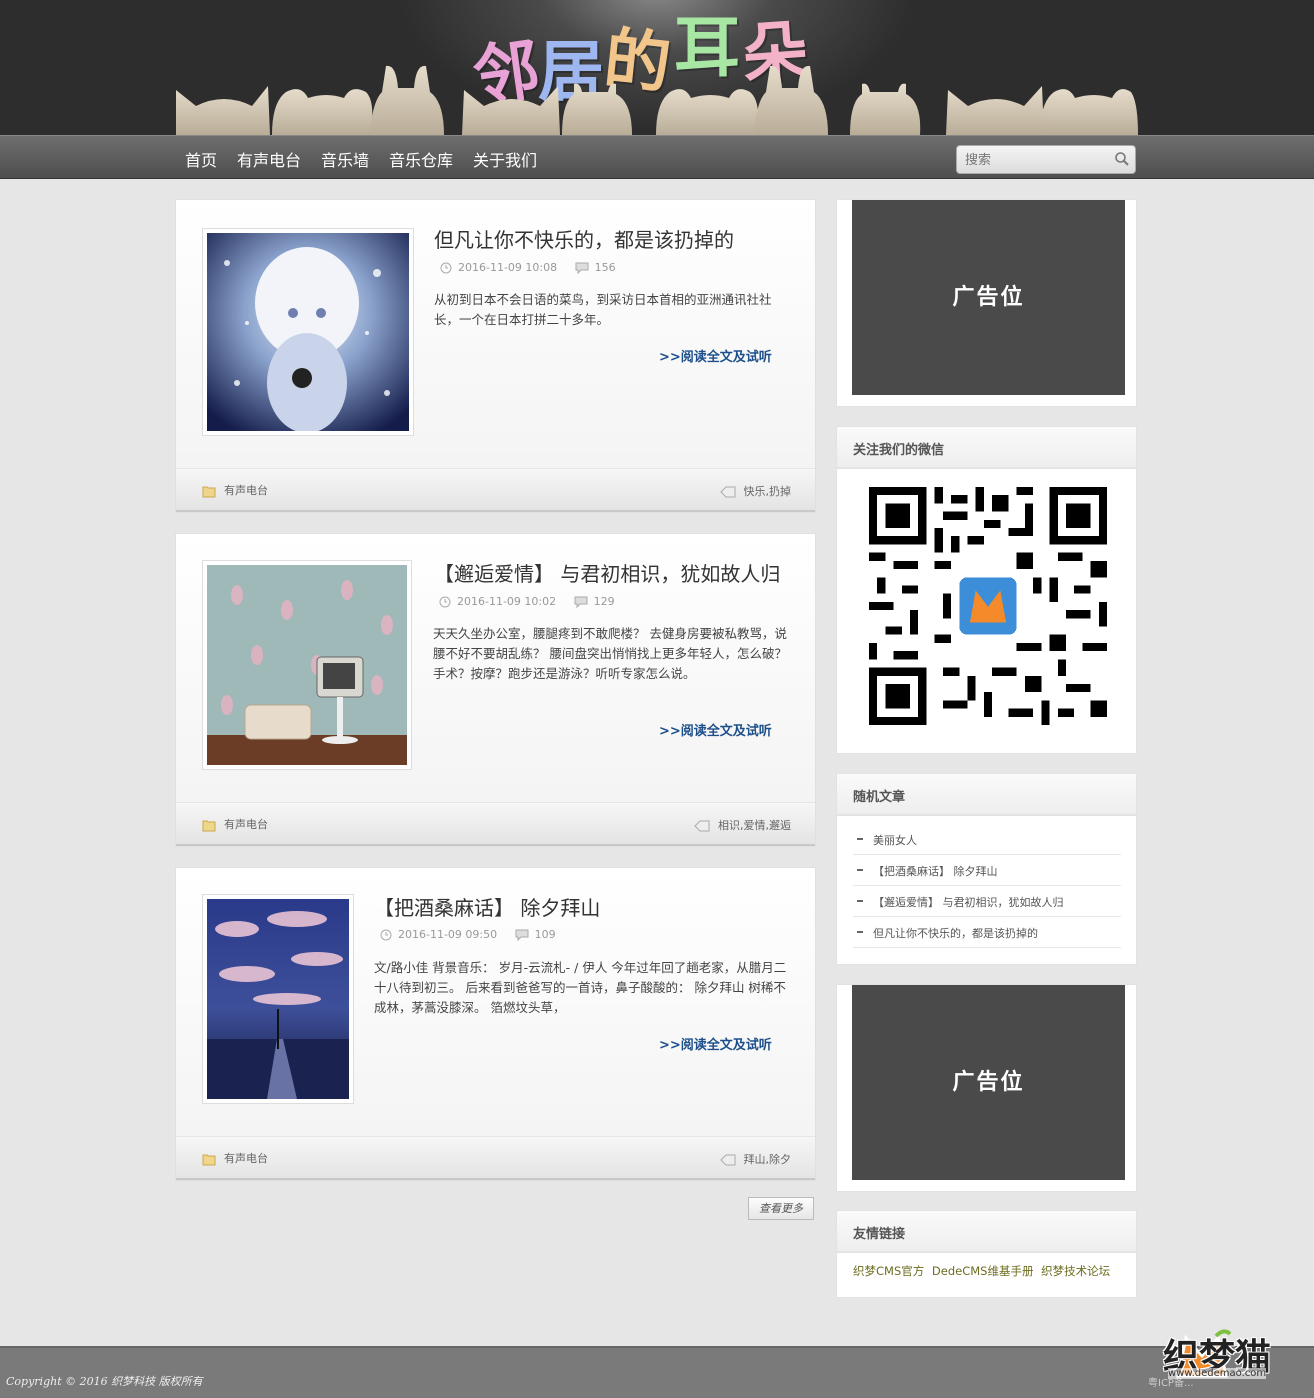 Image resolution: width=1314 pixels, height=1398 pixels. What do you see at coordinates (988, 606) in the screenshot?
I see `wechat-qr-code` at bounding box center [988, 606].